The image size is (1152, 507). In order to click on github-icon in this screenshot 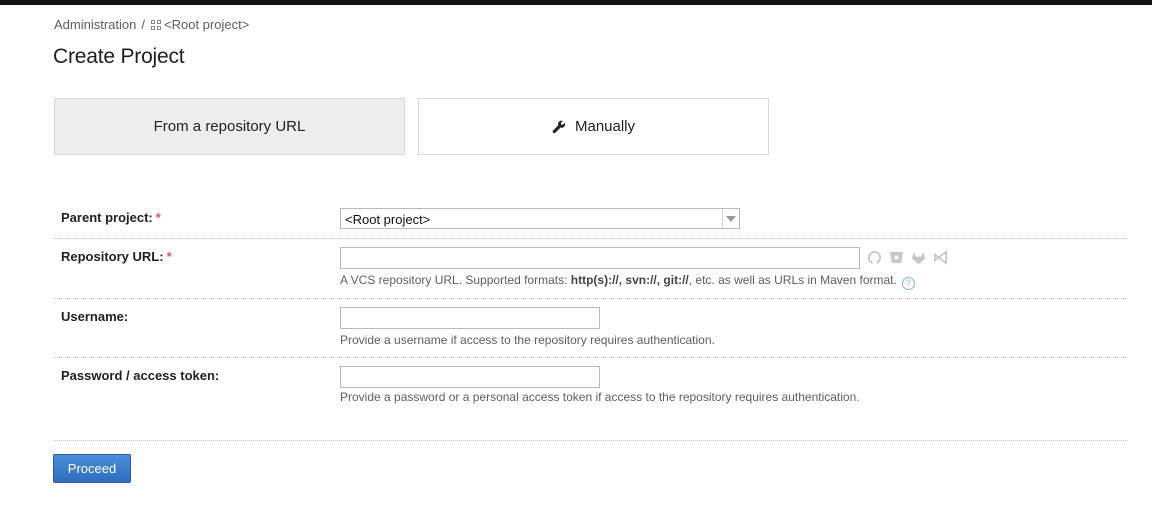, I will do `click(874, 257)`.